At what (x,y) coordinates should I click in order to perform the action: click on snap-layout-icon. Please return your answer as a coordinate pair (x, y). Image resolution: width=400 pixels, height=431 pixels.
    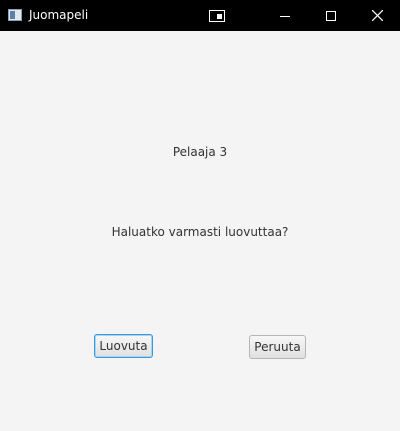
    Looking at the image, I should click on (217, 15).